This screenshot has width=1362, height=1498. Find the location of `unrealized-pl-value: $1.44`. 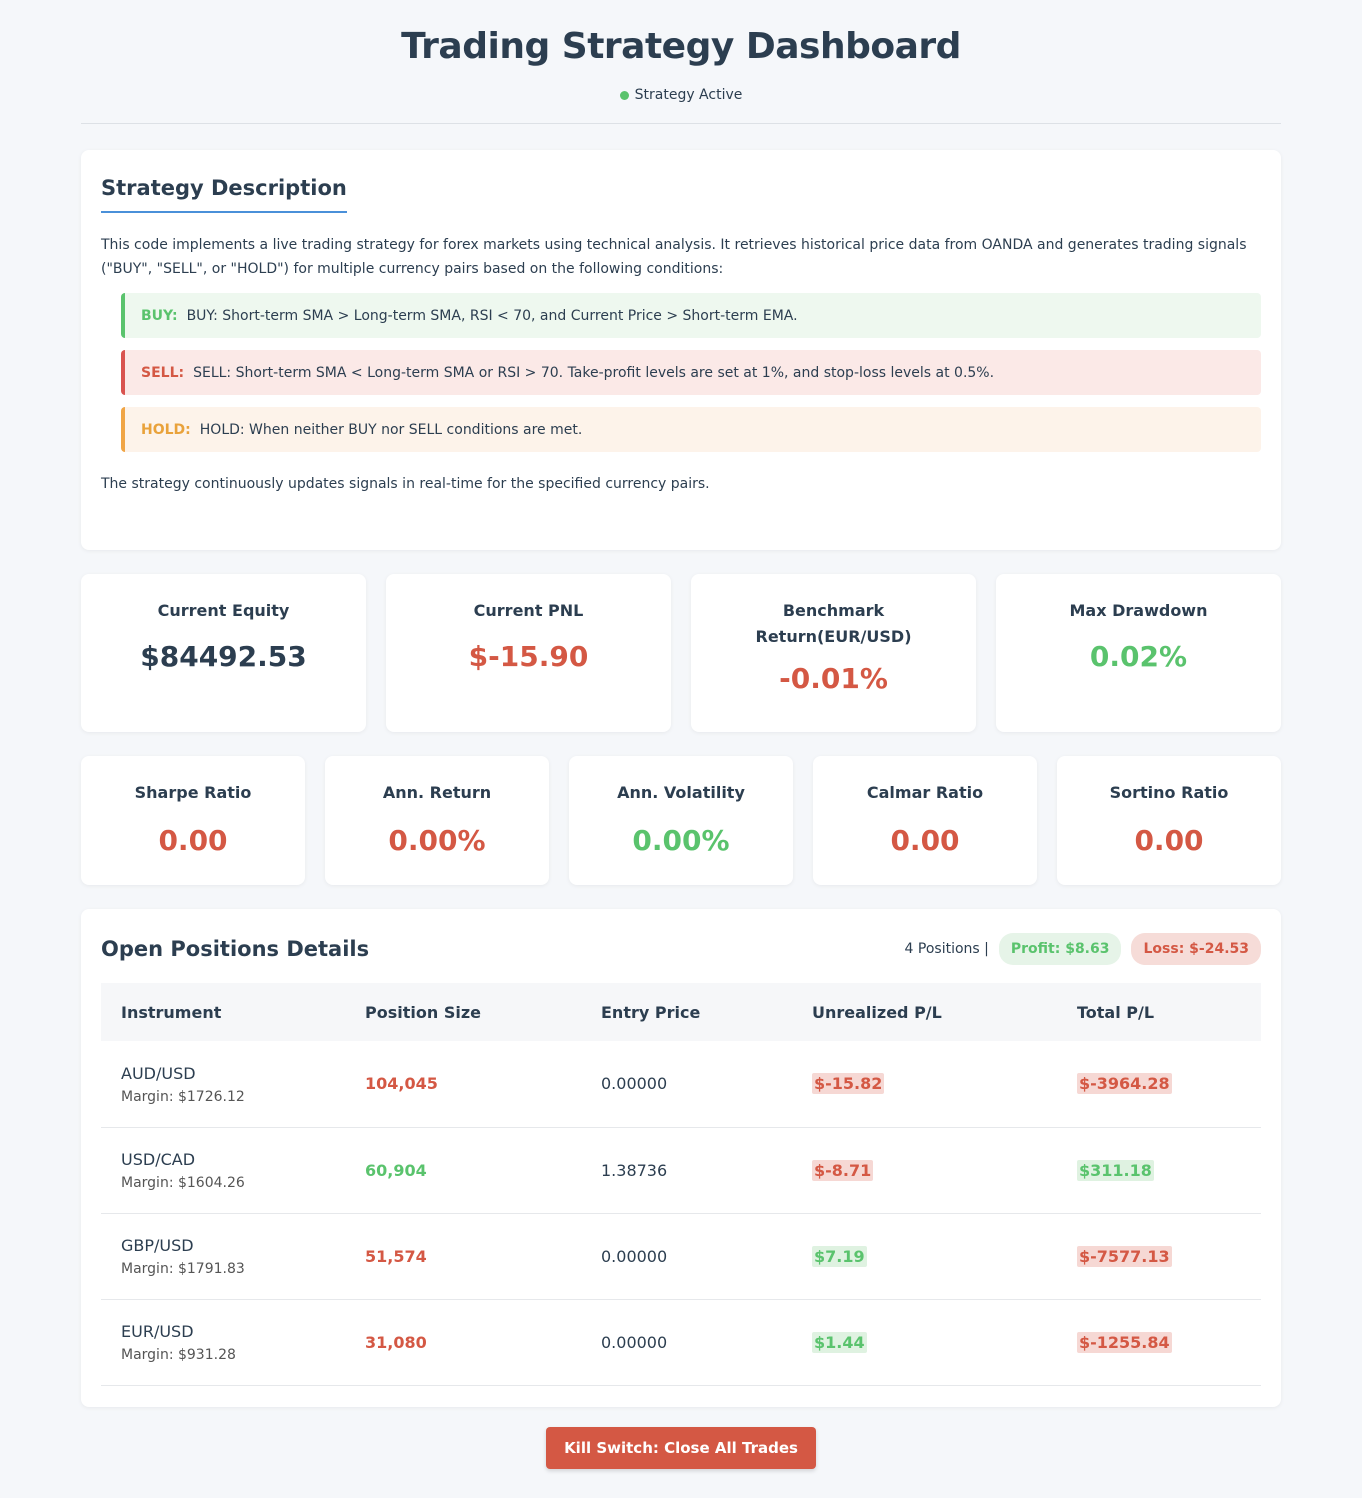

unrealized-pl-value: $1.44 is located at coordinates (839, 1342).